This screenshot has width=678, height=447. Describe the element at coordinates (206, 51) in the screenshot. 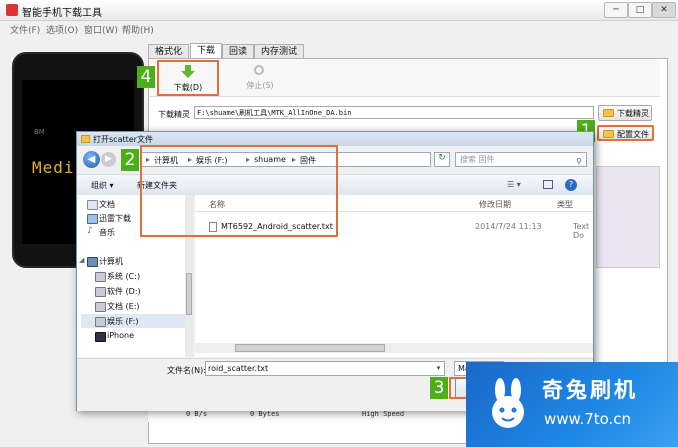

I see `tab-download: 下载` at that location.